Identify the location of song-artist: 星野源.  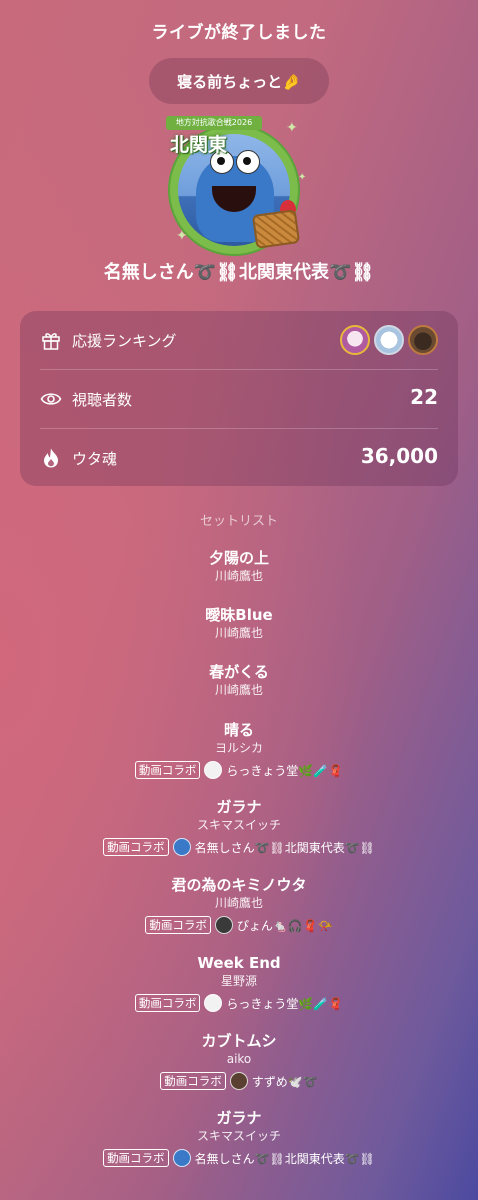
(238, 981).